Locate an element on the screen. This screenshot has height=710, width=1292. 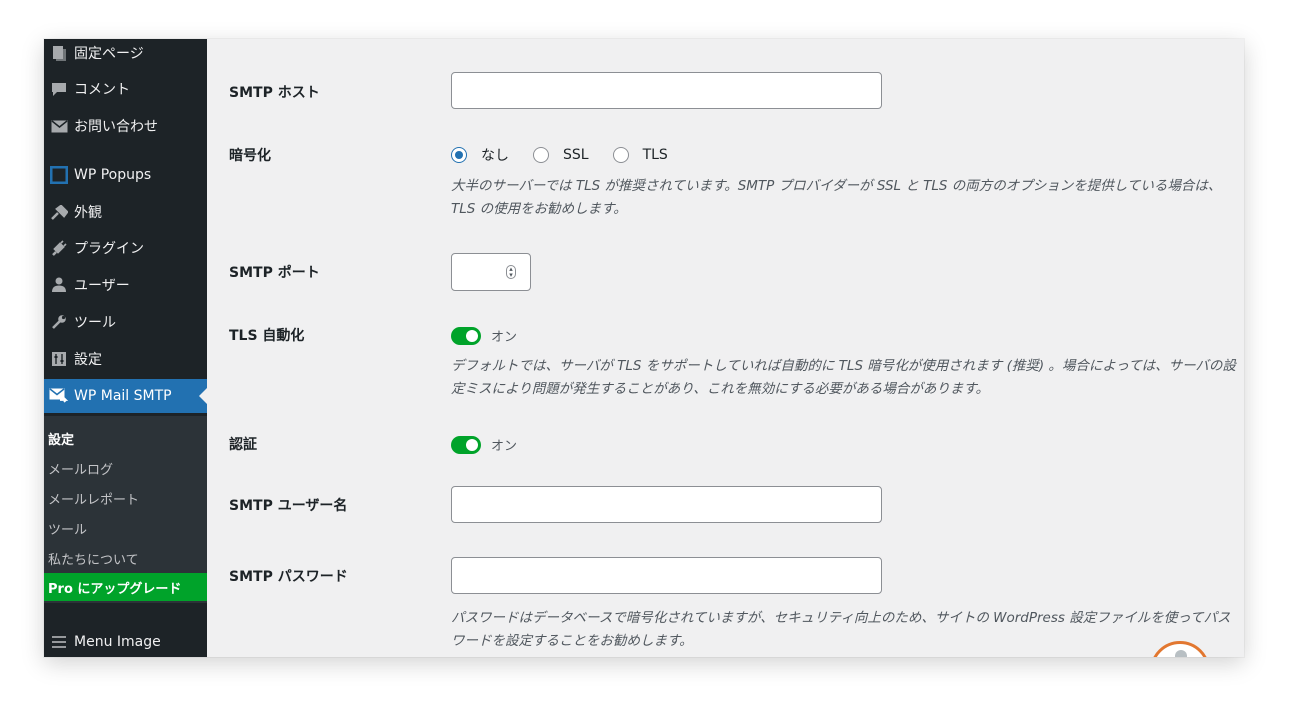
encryption-ssl-radio is located at coordinates (541, 155).